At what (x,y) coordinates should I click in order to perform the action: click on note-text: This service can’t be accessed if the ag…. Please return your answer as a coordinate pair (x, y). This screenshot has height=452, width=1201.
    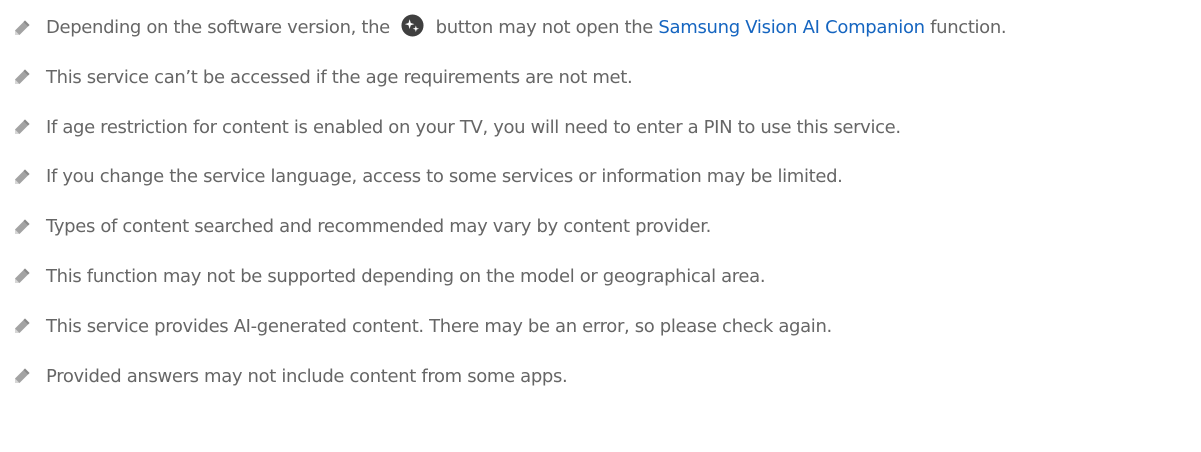
    Looking at the image, I should click on (339, 77).